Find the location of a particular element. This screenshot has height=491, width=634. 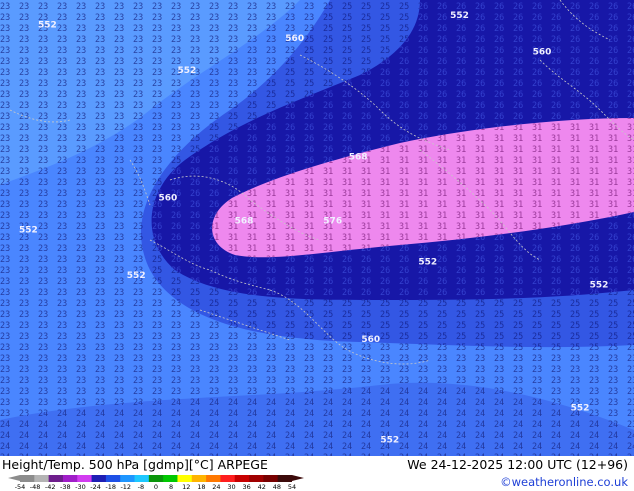

colorbar-max-arrow is located at coordinates (298, 478).